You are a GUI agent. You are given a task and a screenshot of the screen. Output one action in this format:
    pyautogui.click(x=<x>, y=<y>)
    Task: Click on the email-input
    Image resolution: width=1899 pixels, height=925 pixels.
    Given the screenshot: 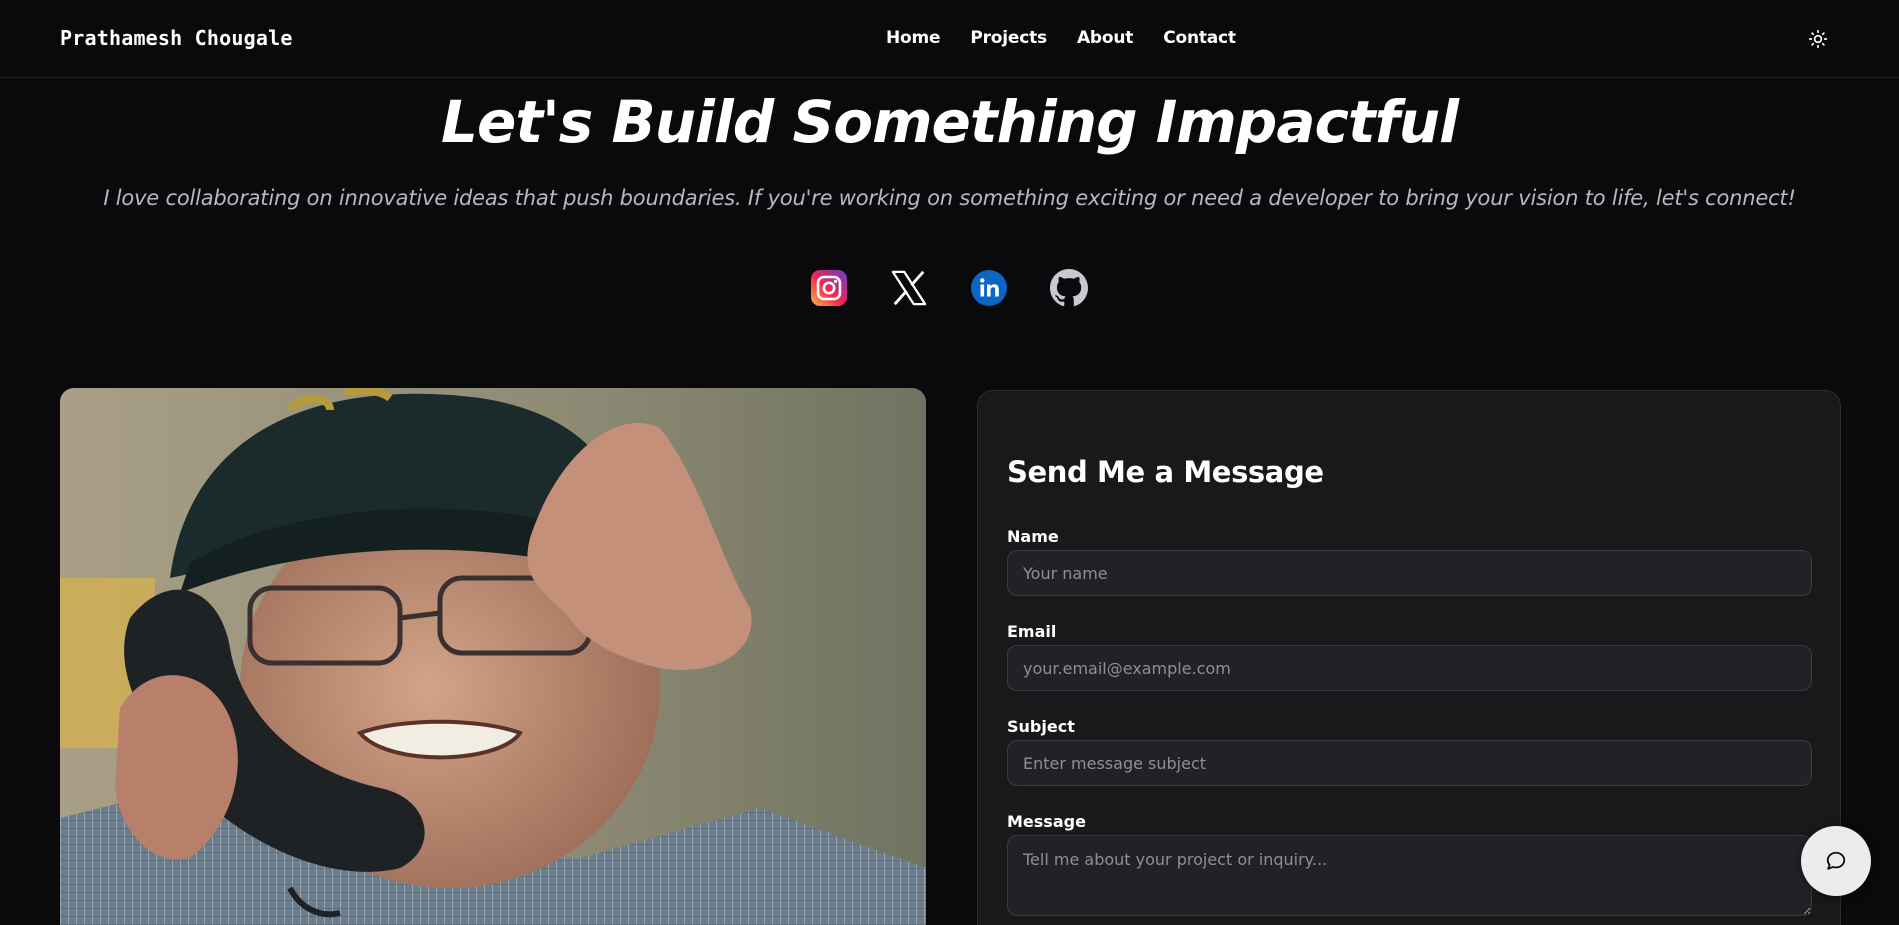 What is the action you would take?
    pyautogui.click(x=1409, y=668)
    